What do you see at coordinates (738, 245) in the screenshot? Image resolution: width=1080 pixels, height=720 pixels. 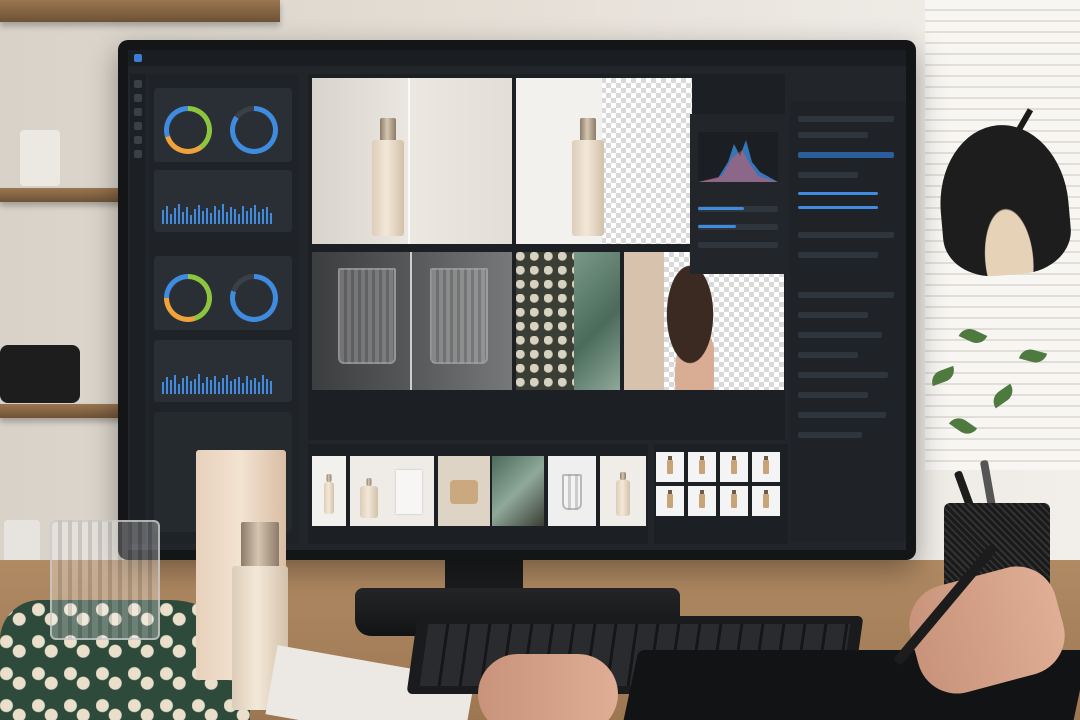 I see `slider-track` at bounding box center [738, 245].